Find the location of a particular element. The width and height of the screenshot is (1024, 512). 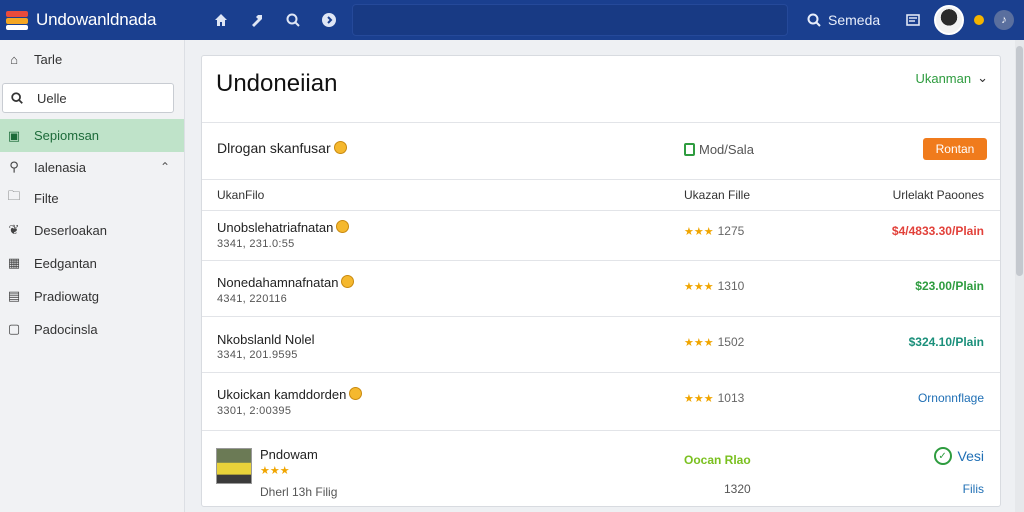

row-status: Oocan Rlao is located at coordinates (717, 460).